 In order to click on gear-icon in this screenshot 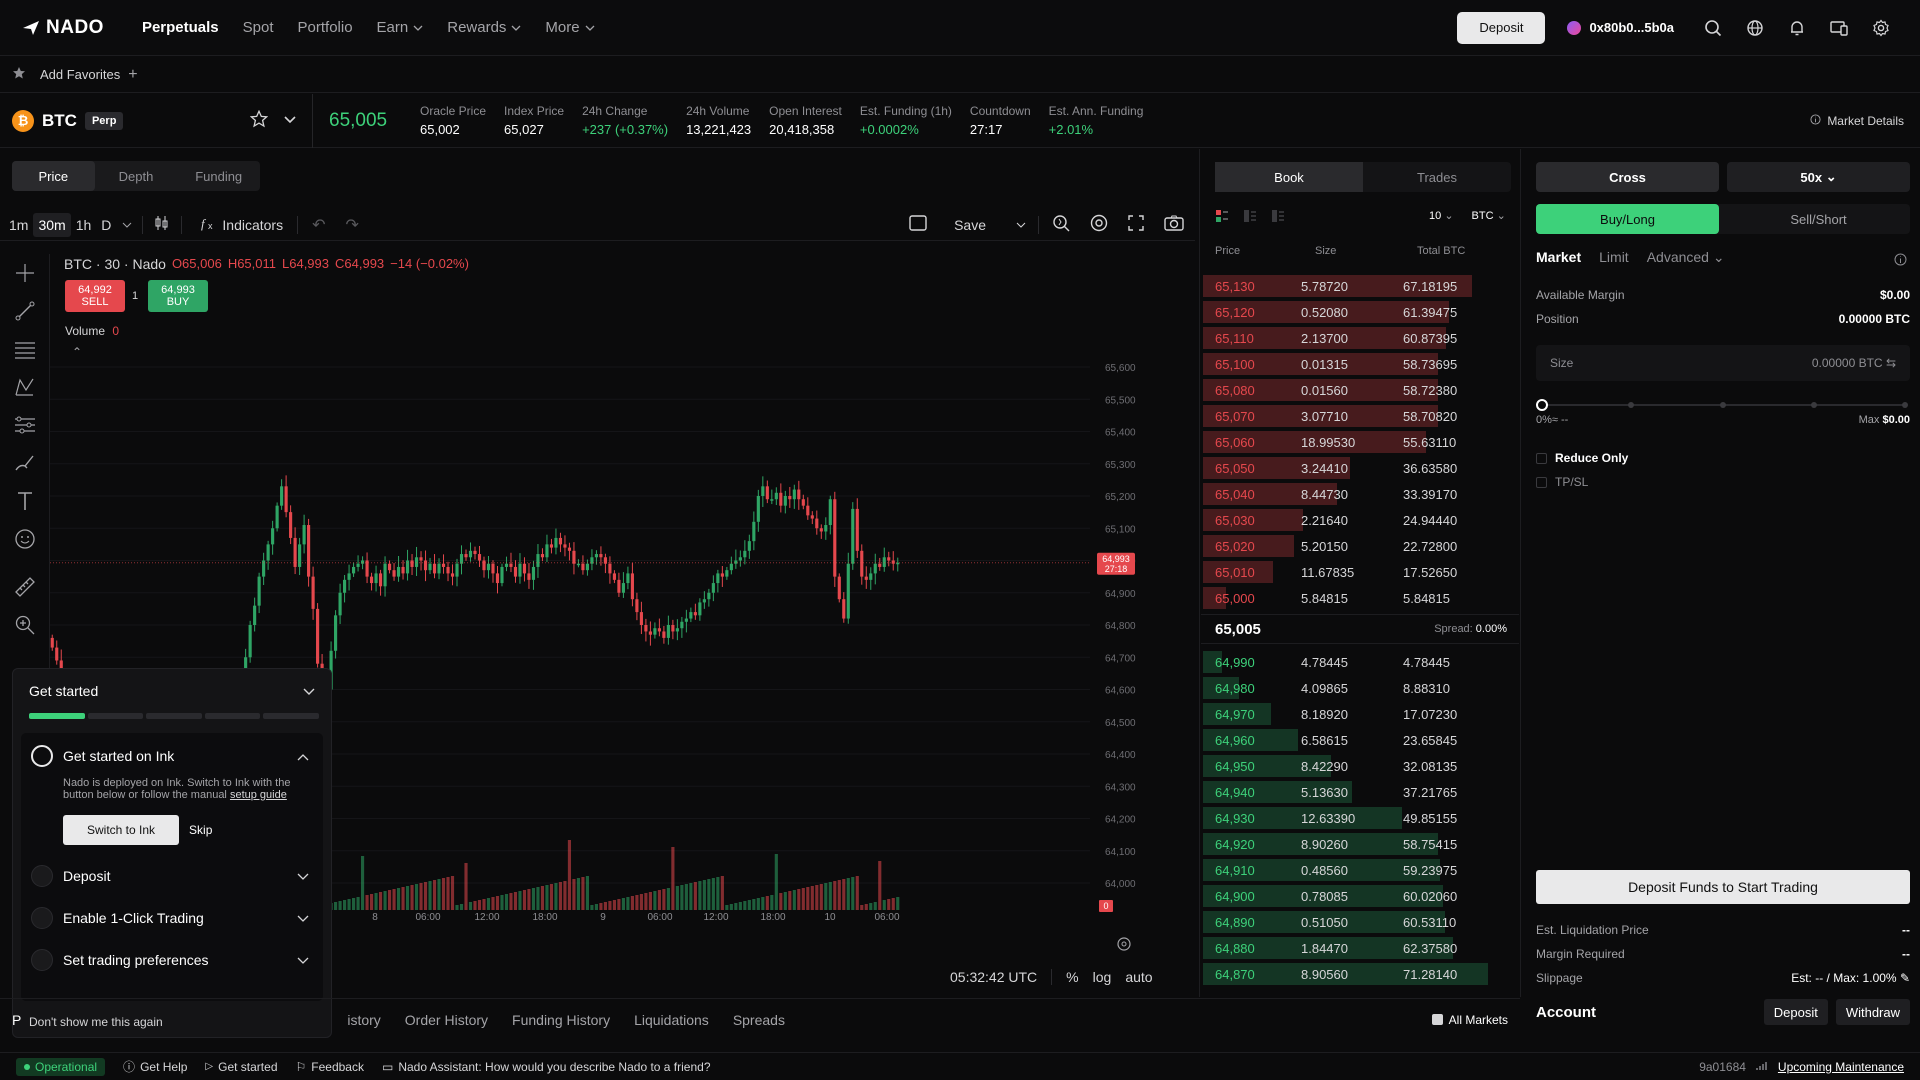, I will do `click(1881, 28)`.